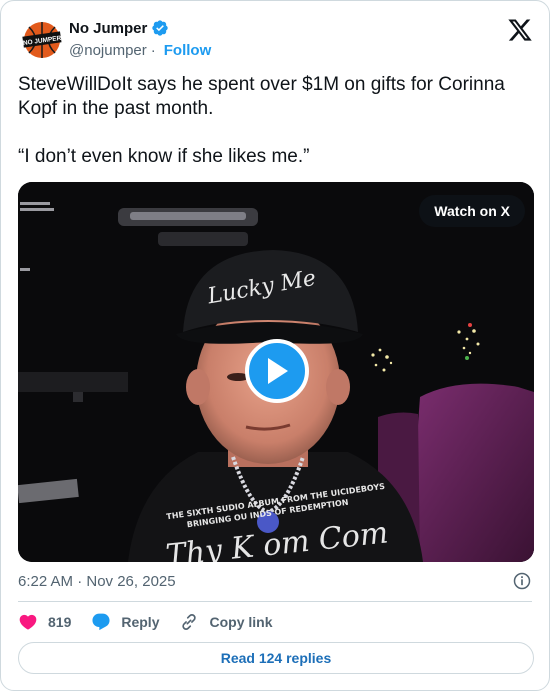 This screenshot has height=691, width=550. I want to click on info-icon, so click(522, 581).